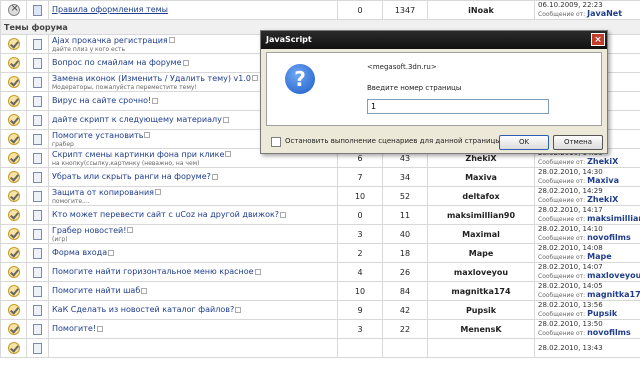 This screenshot has width=640, height=379. I want to click on topic-title-link: Убрать или скрыть ранги на форуме?, so click(193, 177).